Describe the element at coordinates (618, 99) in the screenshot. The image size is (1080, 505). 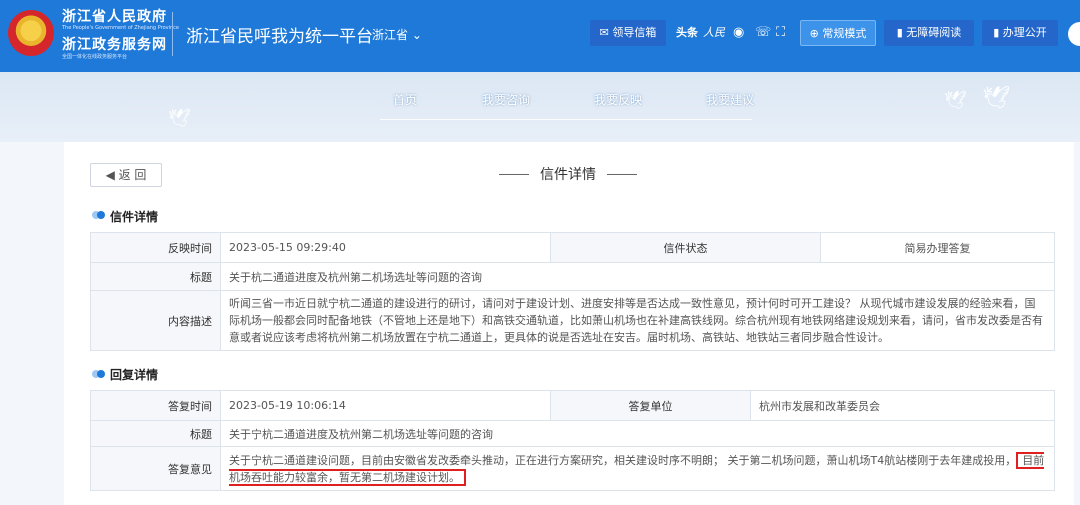
I see `nav-report: 我要反映` at that location.